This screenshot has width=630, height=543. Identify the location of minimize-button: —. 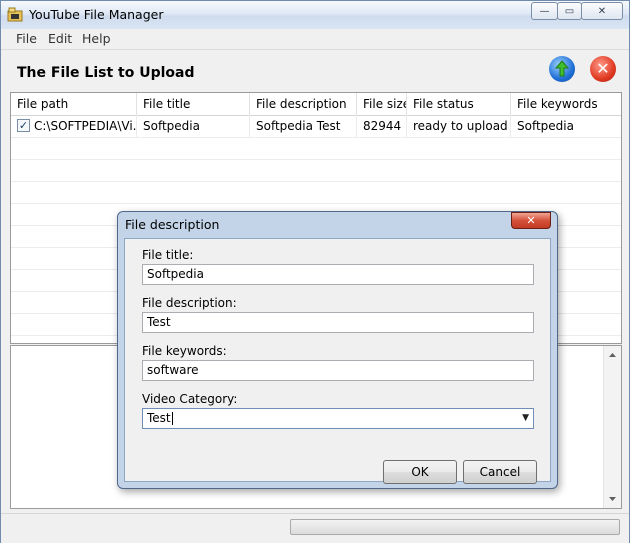
(544, 11).